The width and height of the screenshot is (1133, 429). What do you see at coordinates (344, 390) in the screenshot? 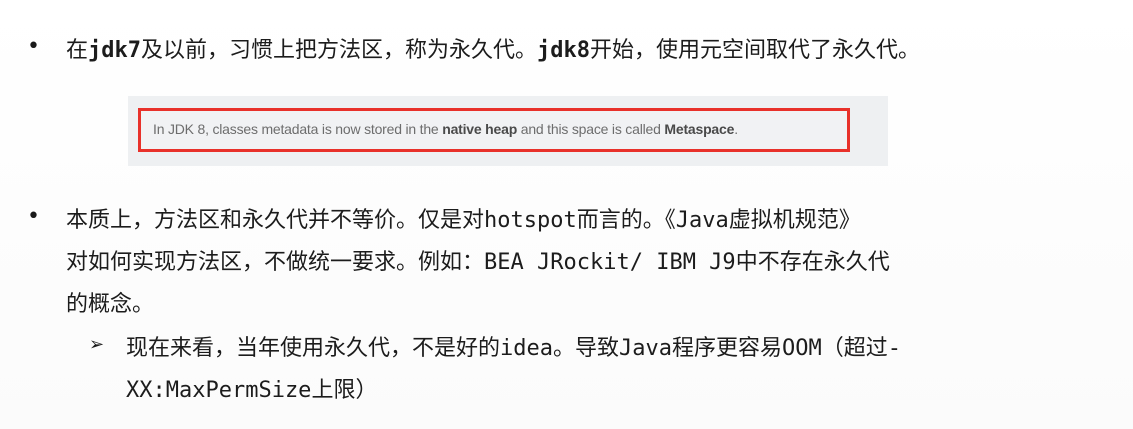
I see `text-segment: 上限）` at bounding box center [344, 390].